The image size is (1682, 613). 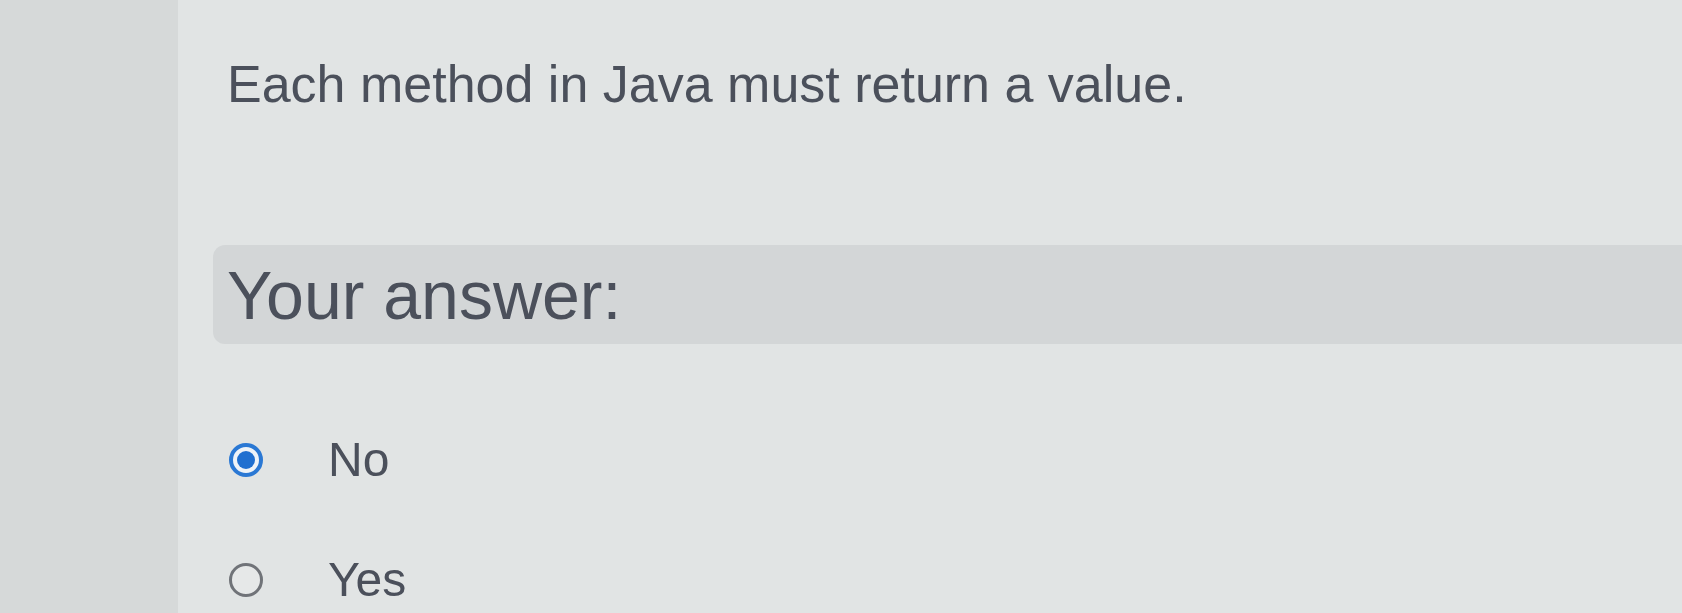 I want to click on option-label: Yes, so click(x=367, y=580).